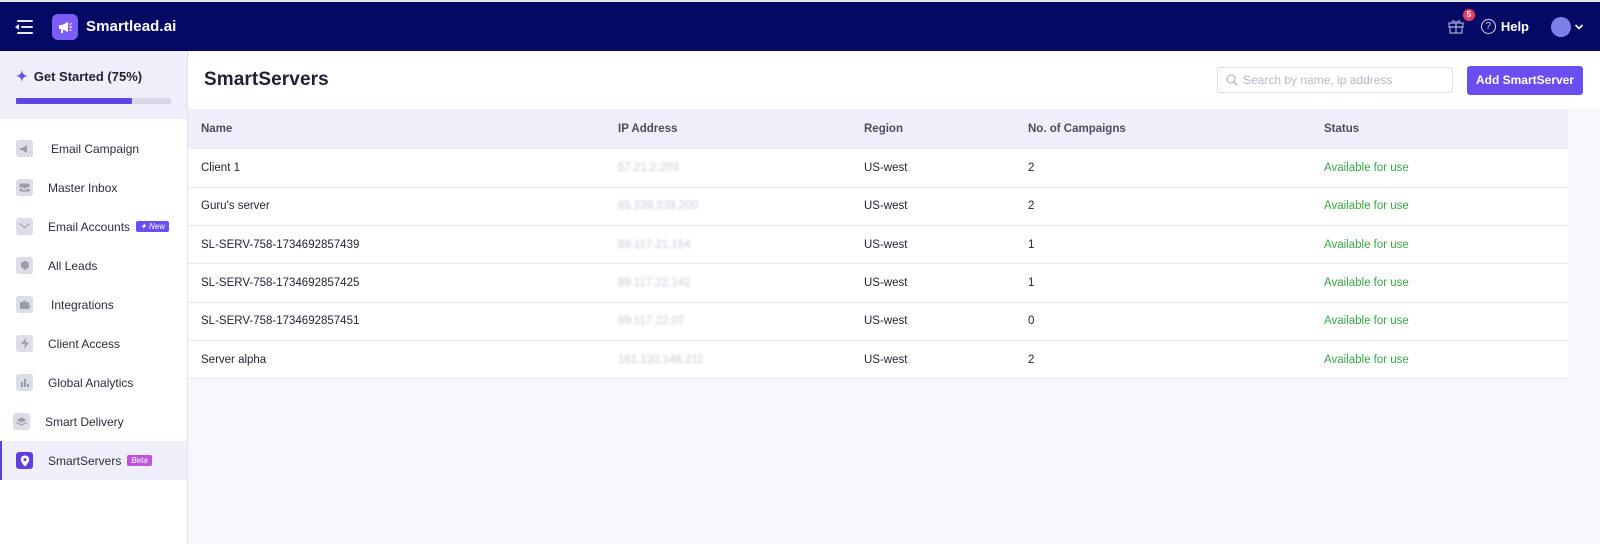  Describe the element at coordinates (800, 25) in the screenshot. I see `top-navigation-bar: Smartlead.ai 5 ? Help` at that location.